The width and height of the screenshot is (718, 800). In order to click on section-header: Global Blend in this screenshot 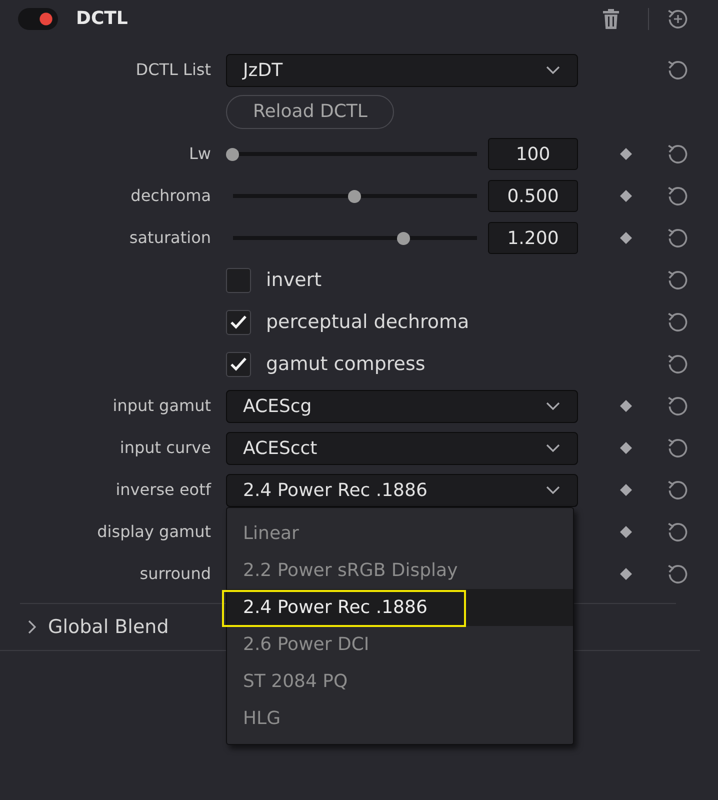, I will do `click(98, 627)`.